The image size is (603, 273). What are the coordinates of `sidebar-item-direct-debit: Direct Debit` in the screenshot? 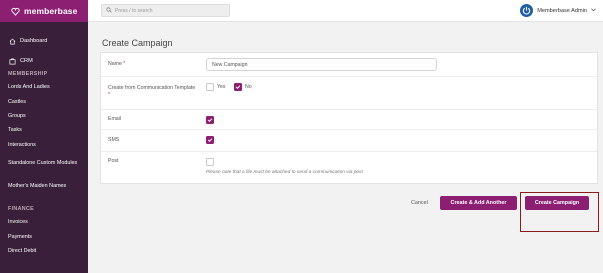 It's located at (44, 251).